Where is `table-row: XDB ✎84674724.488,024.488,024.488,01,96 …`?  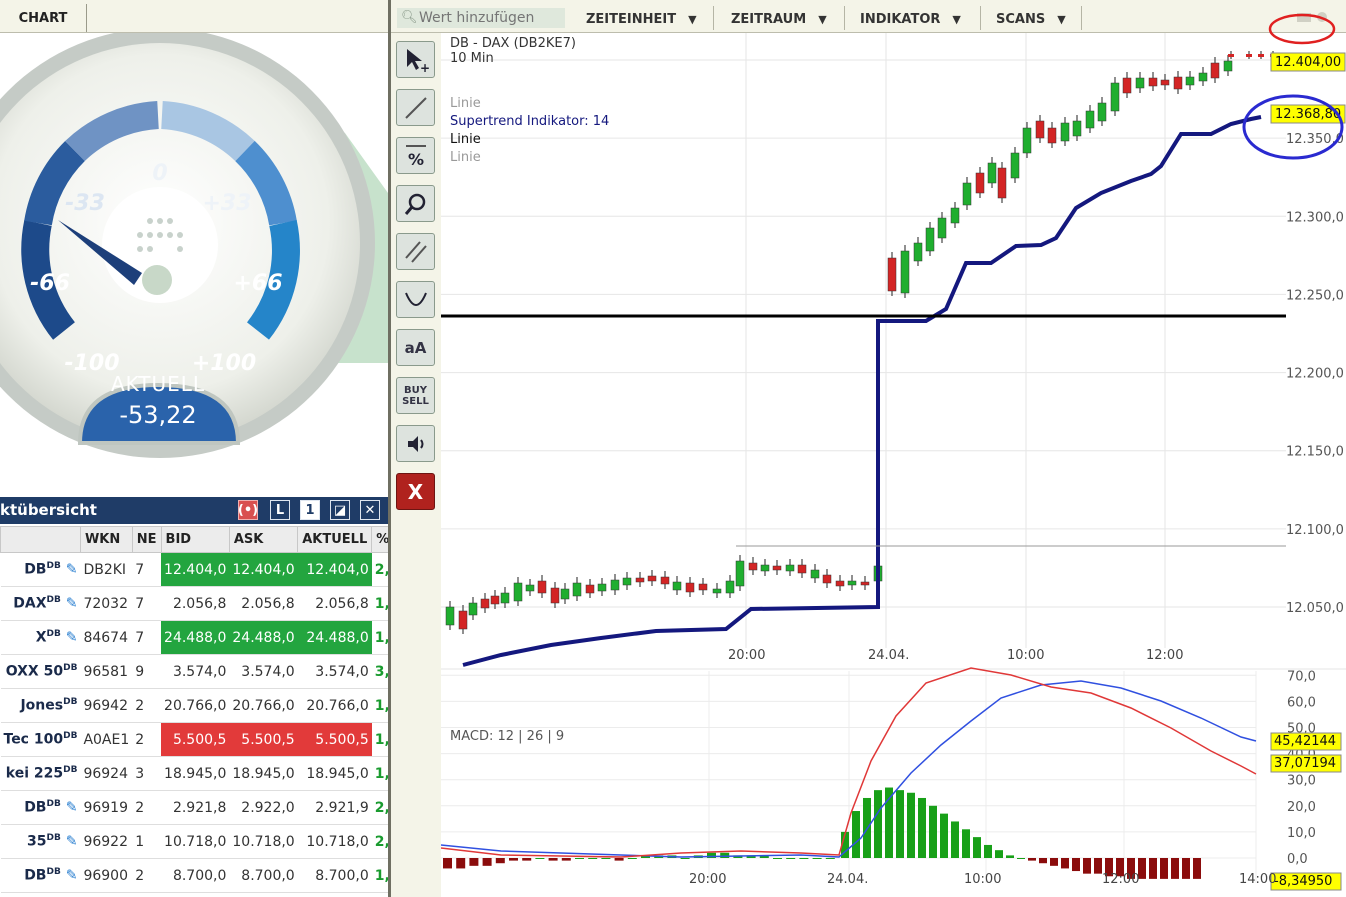 table-row: XDB ✎84674724.488,024.488,024.488,01,96 … is located at coordinates (195, 638).